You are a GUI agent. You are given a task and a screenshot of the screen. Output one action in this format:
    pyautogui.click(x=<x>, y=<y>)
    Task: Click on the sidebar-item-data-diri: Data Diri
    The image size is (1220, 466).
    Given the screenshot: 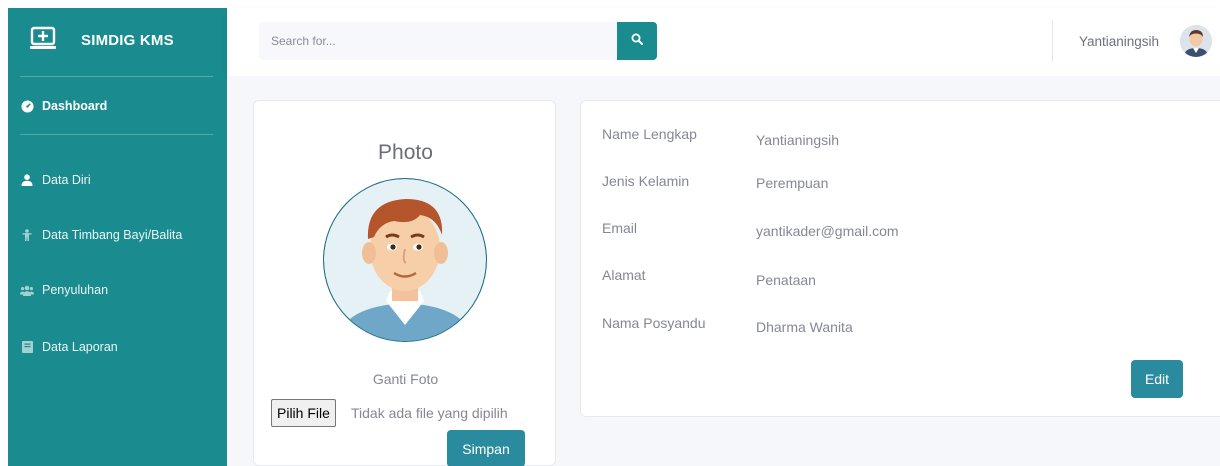 What is the action you would take?
    pyautogui.click(x=117, y=180)
    